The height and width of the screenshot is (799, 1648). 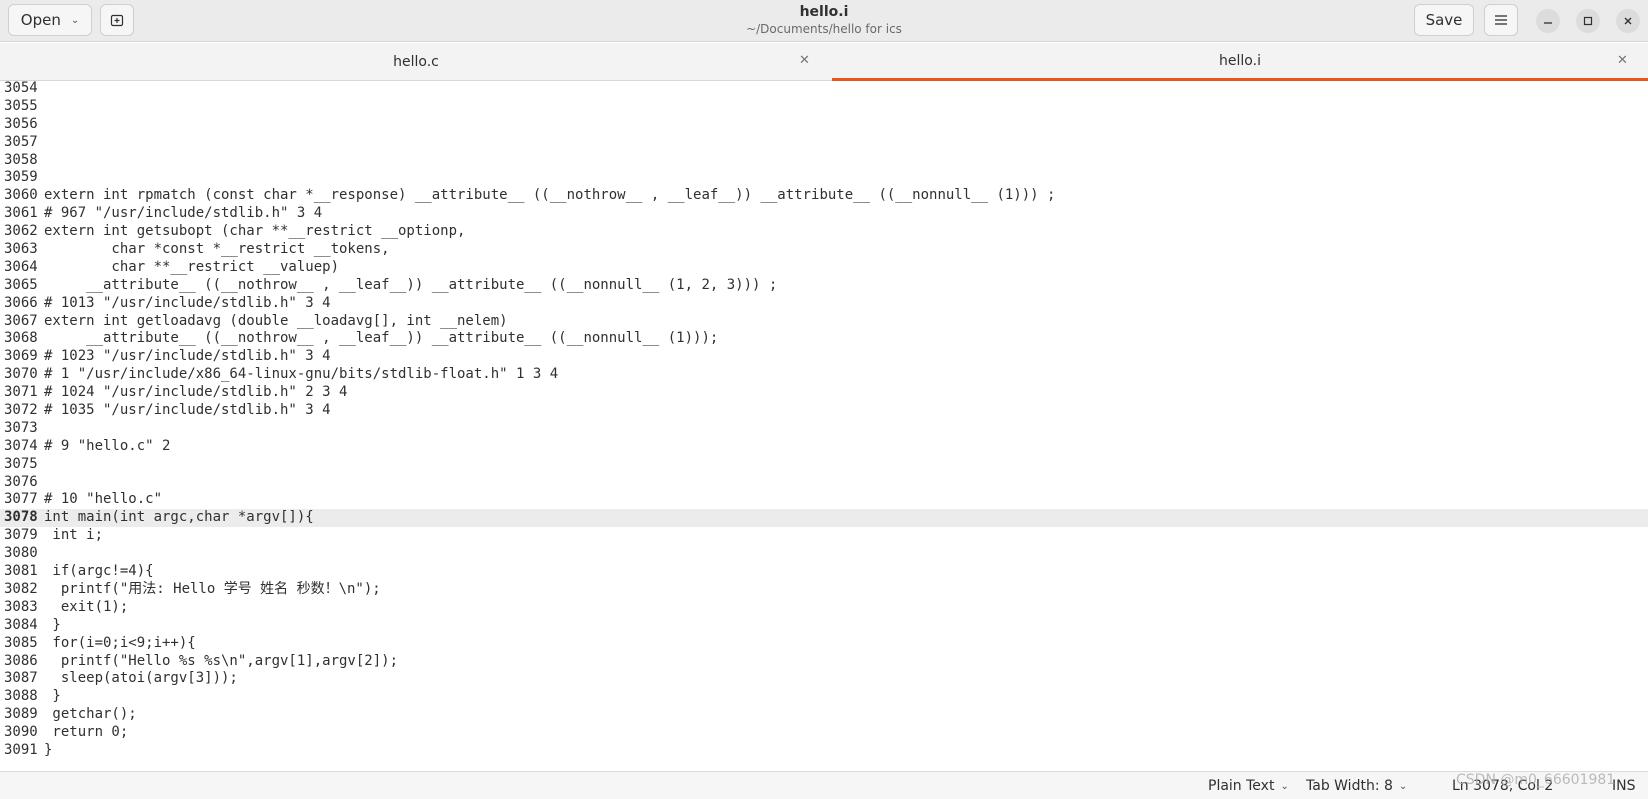 What do you see at coordinates (1628, 21) in the screenshot?
I see `close-window-button` at bounding box center [1628, 21].